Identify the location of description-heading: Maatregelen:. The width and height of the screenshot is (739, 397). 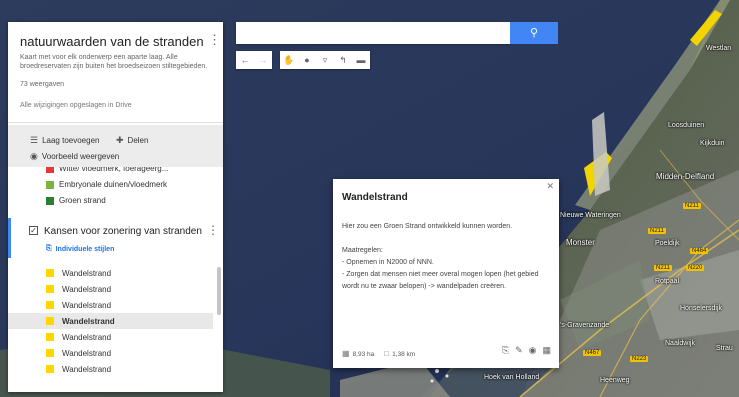
(362, 250).